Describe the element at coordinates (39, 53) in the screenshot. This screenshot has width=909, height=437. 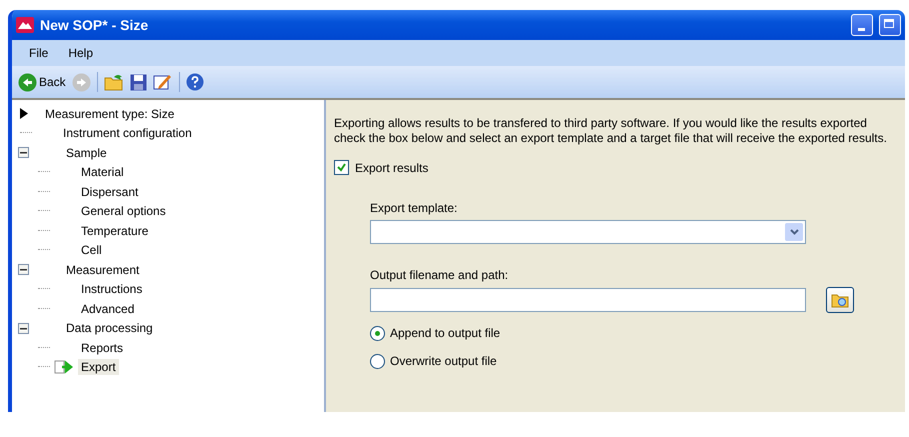
I see `menu-item: File` at that location.